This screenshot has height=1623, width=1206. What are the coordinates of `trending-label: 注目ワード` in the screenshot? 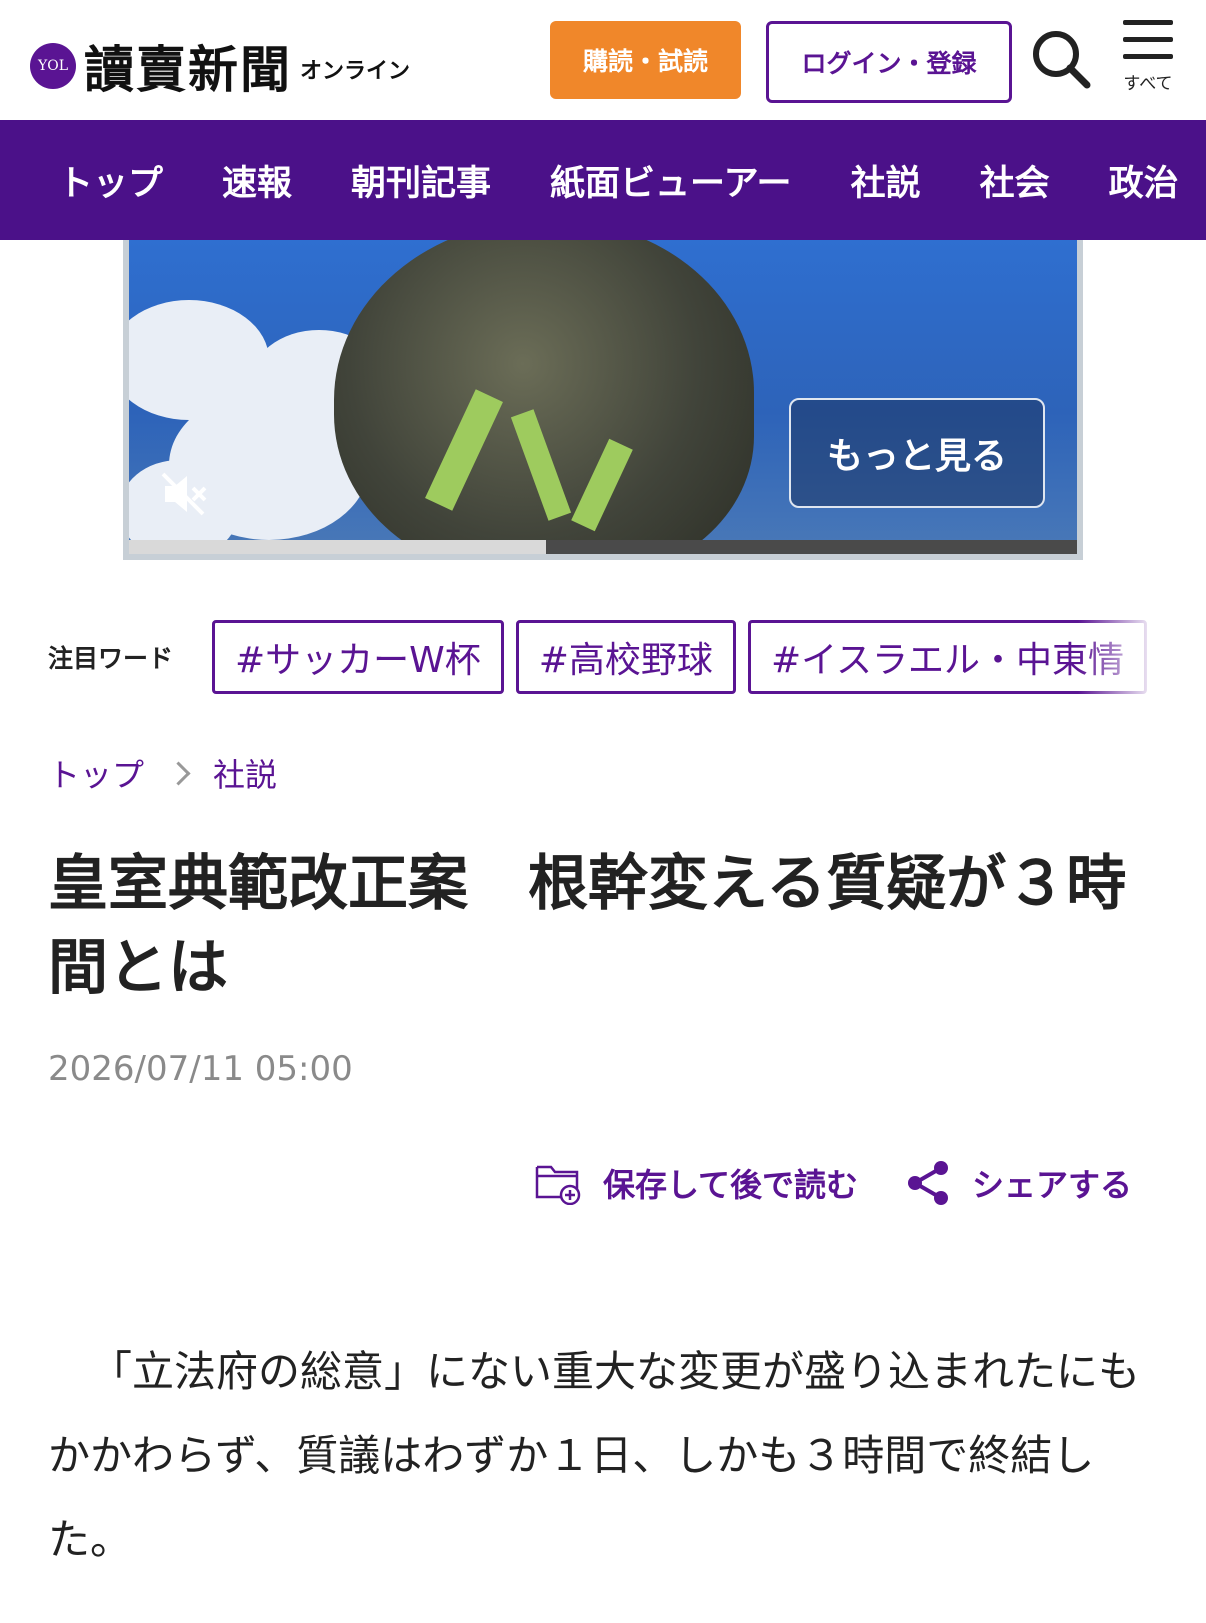 It's located at (111, 658).